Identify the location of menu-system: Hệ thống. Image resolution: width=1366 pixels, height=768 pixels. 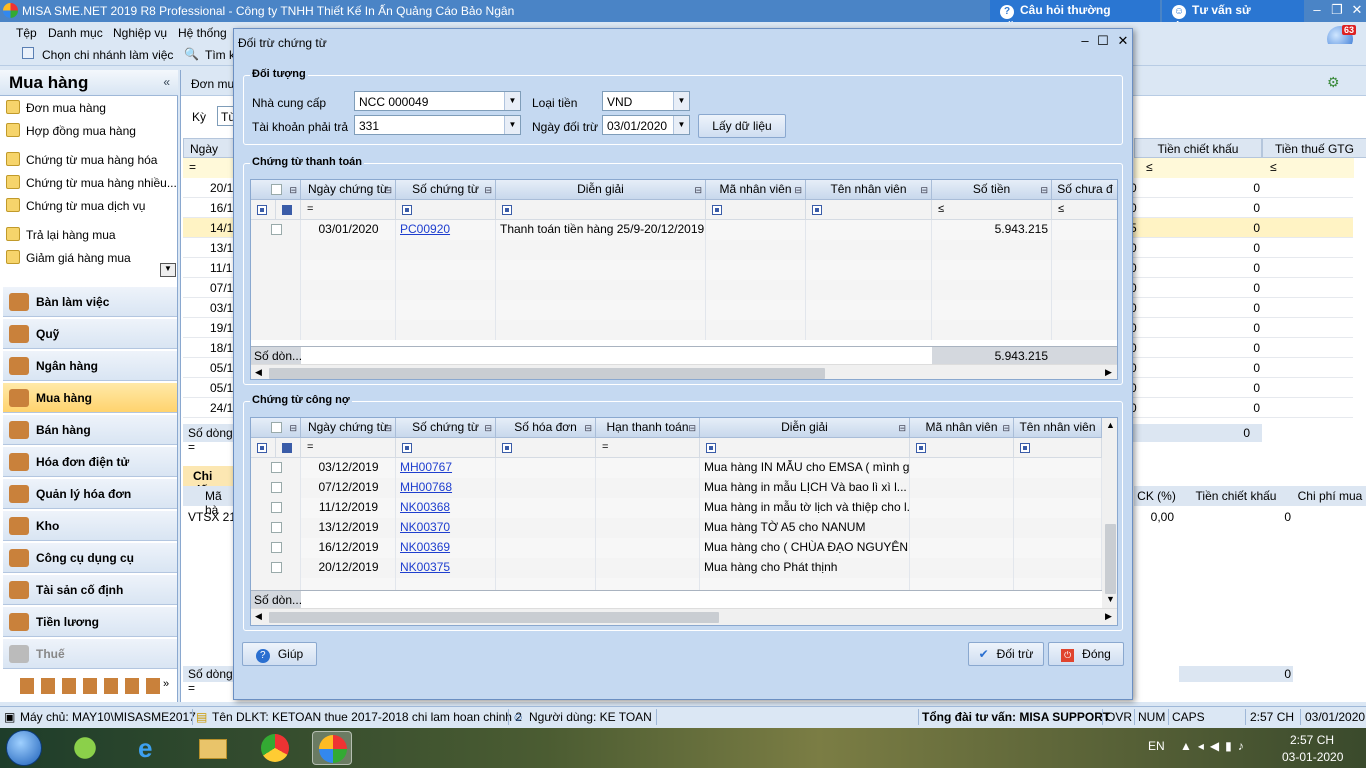
(202, 33).